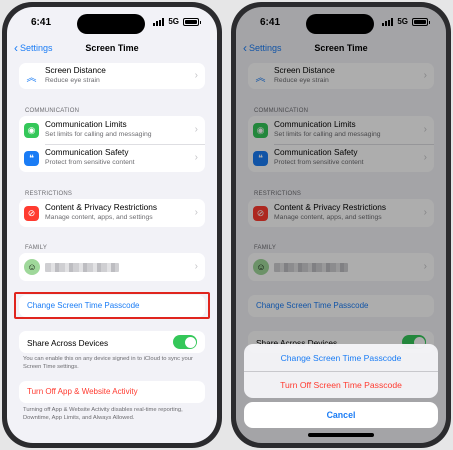 The height and width of the screenshot is (450, 453). What do you see at coordinates (112, 305) in the screenshot?
I see `highlight-box` at bounding box center [112, 305].